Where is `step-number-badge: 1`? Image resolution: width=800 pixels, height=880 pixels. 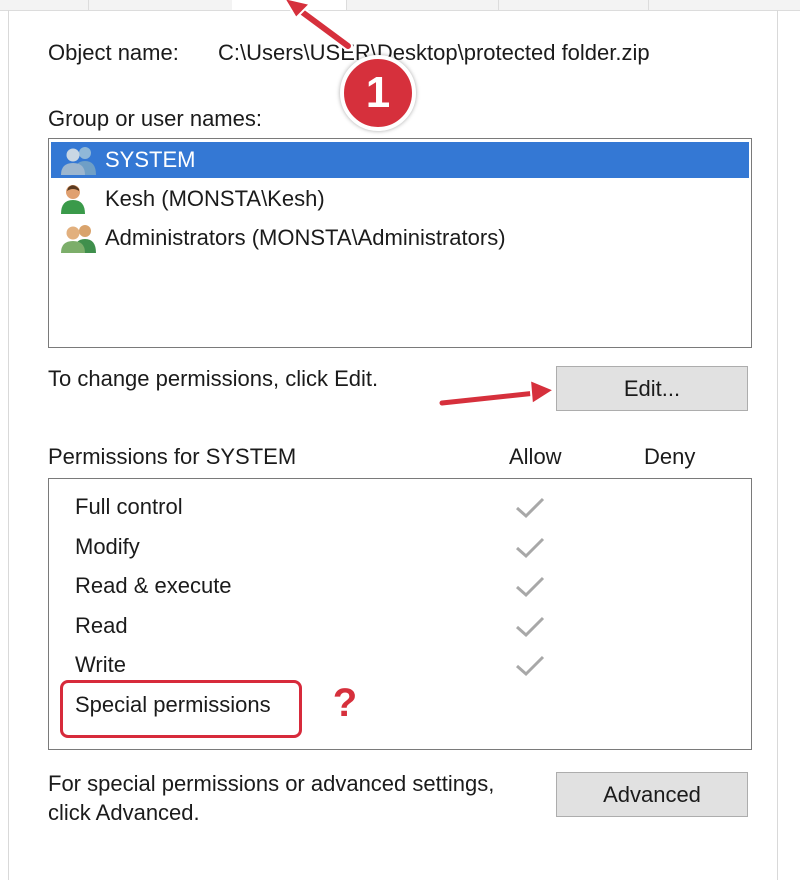
step-number-badge: 1 is located at coordinates (378, 93).